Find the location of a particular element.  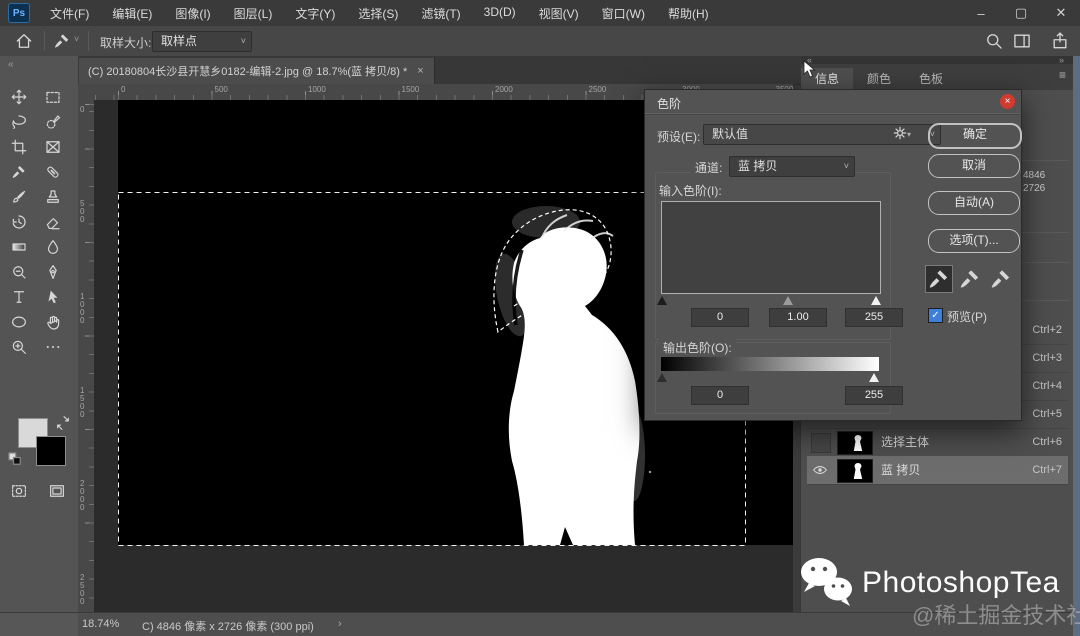

default-colors-icon is located at coordinates (15, 459).